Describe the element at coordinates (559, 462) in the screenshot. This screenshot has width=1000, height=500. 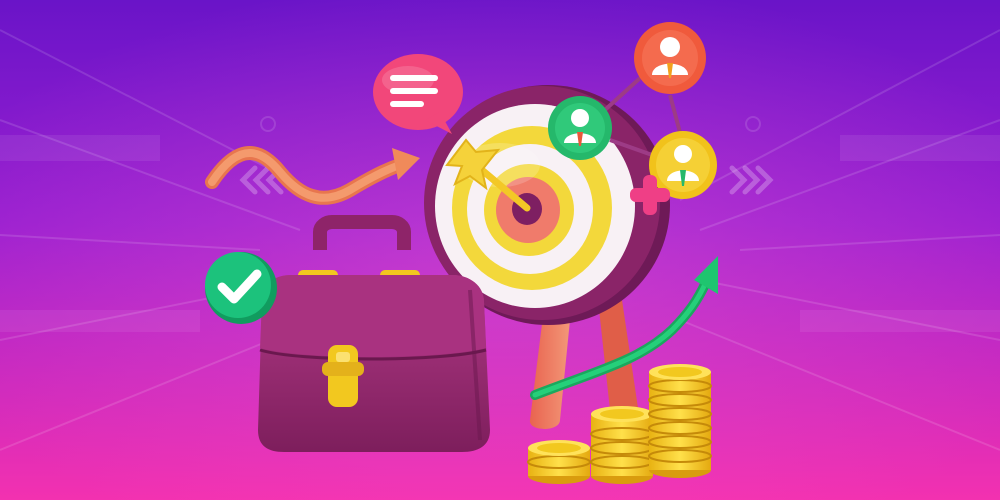
I see `coin-stack-short` at that location.